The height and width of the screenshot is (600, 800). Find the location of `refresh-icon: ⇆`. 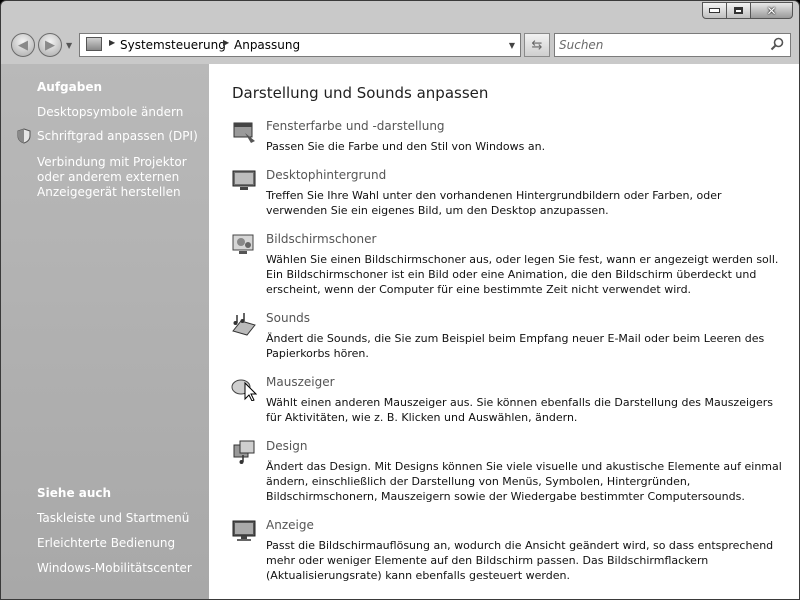

refresh-icon: ⇆ is located at coordinates (537, 45).